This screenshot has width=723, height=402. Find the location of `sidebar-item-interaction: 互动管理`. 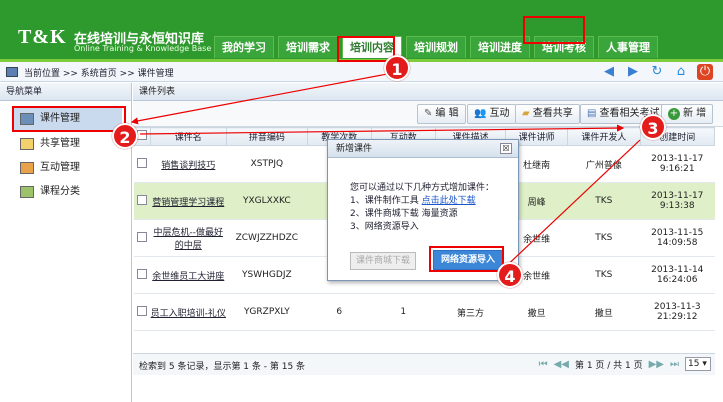

sidebar-item-interaction: 互动管理 is located at coordinates (50, 168).